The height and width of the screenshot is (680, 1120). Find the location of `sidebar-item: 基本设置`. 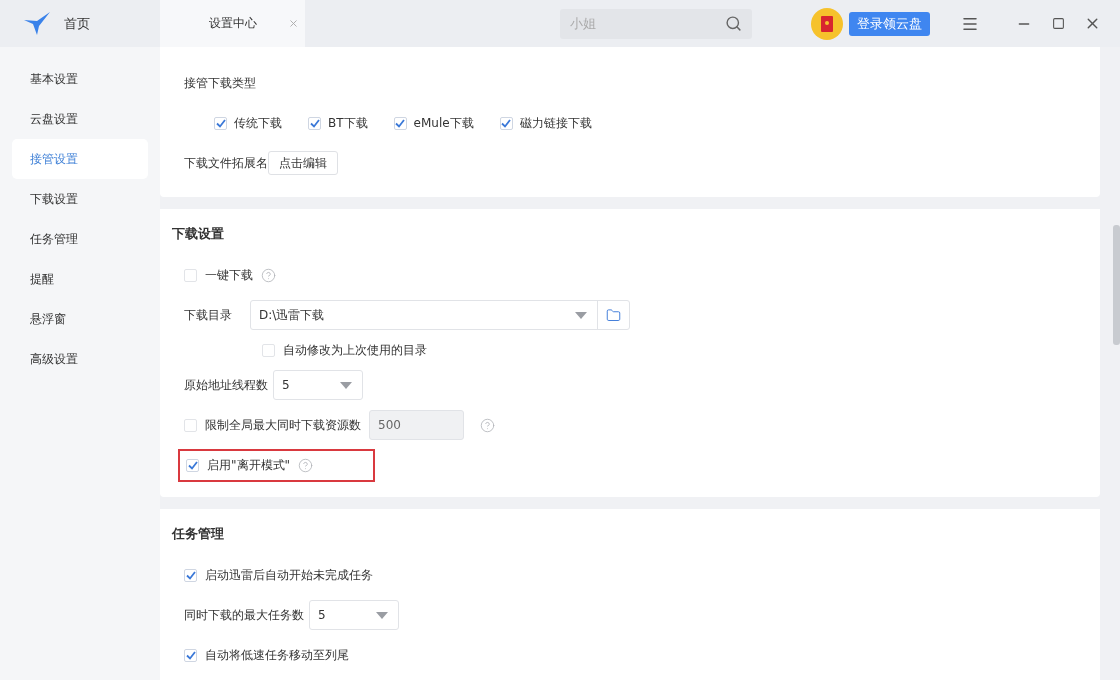

sidebar-item: 基本设置 is located at coordinates (80, 79).